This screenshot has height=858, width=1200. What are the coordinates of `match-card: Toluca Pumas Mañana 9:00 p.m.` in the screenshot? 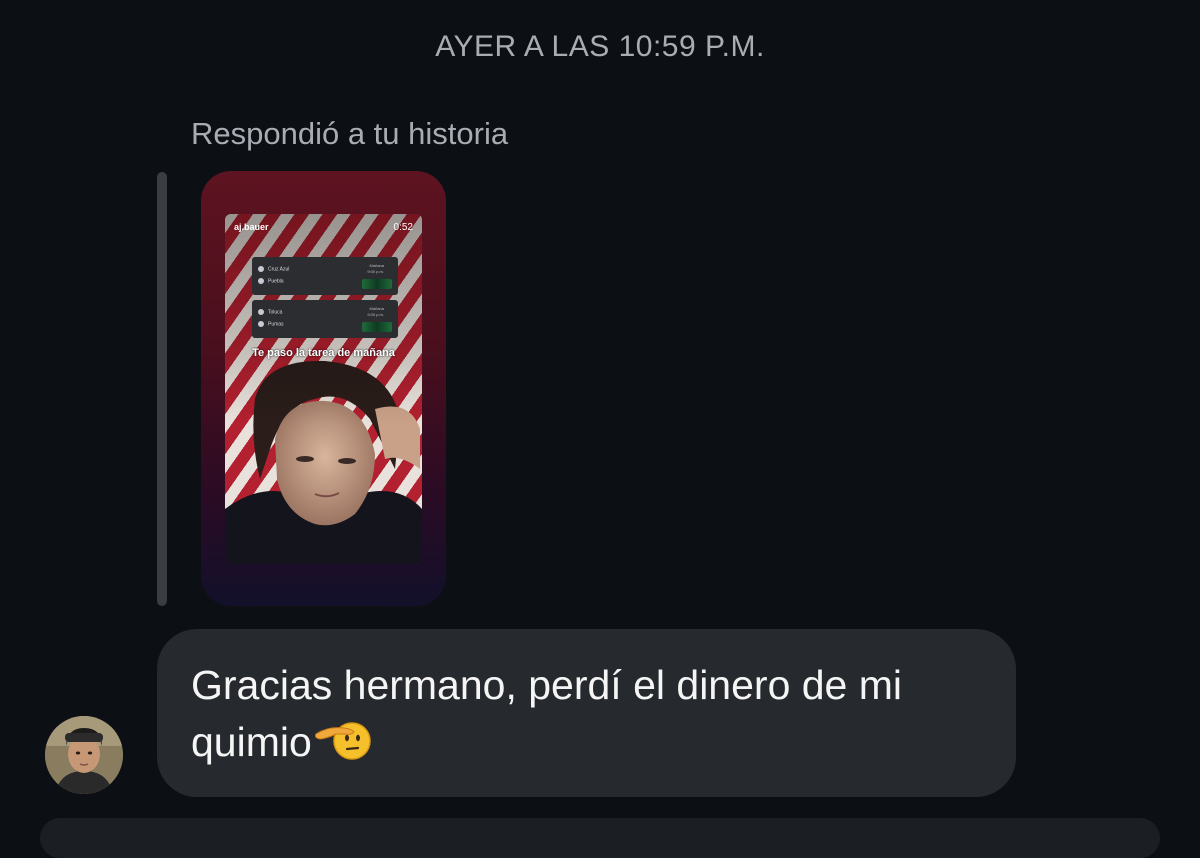 It's located at (325, 319).